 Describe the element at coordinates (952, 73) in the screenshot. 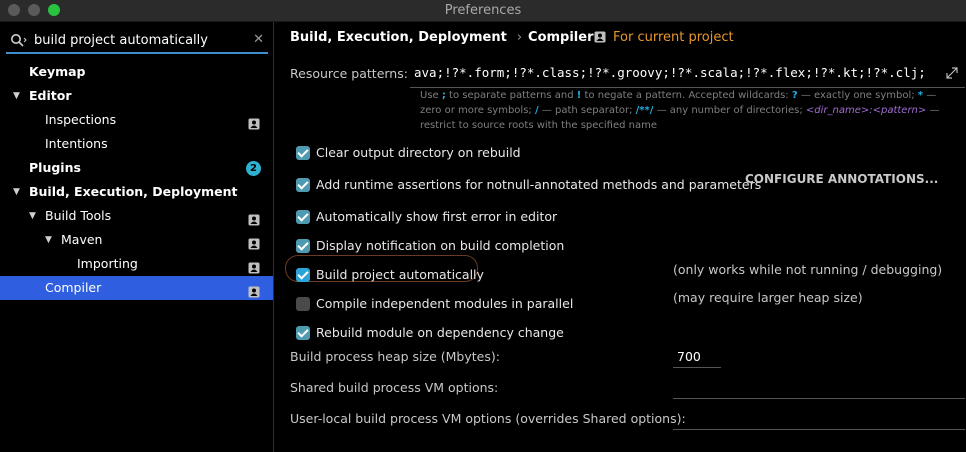

I see `expand-field-icon` at that location.